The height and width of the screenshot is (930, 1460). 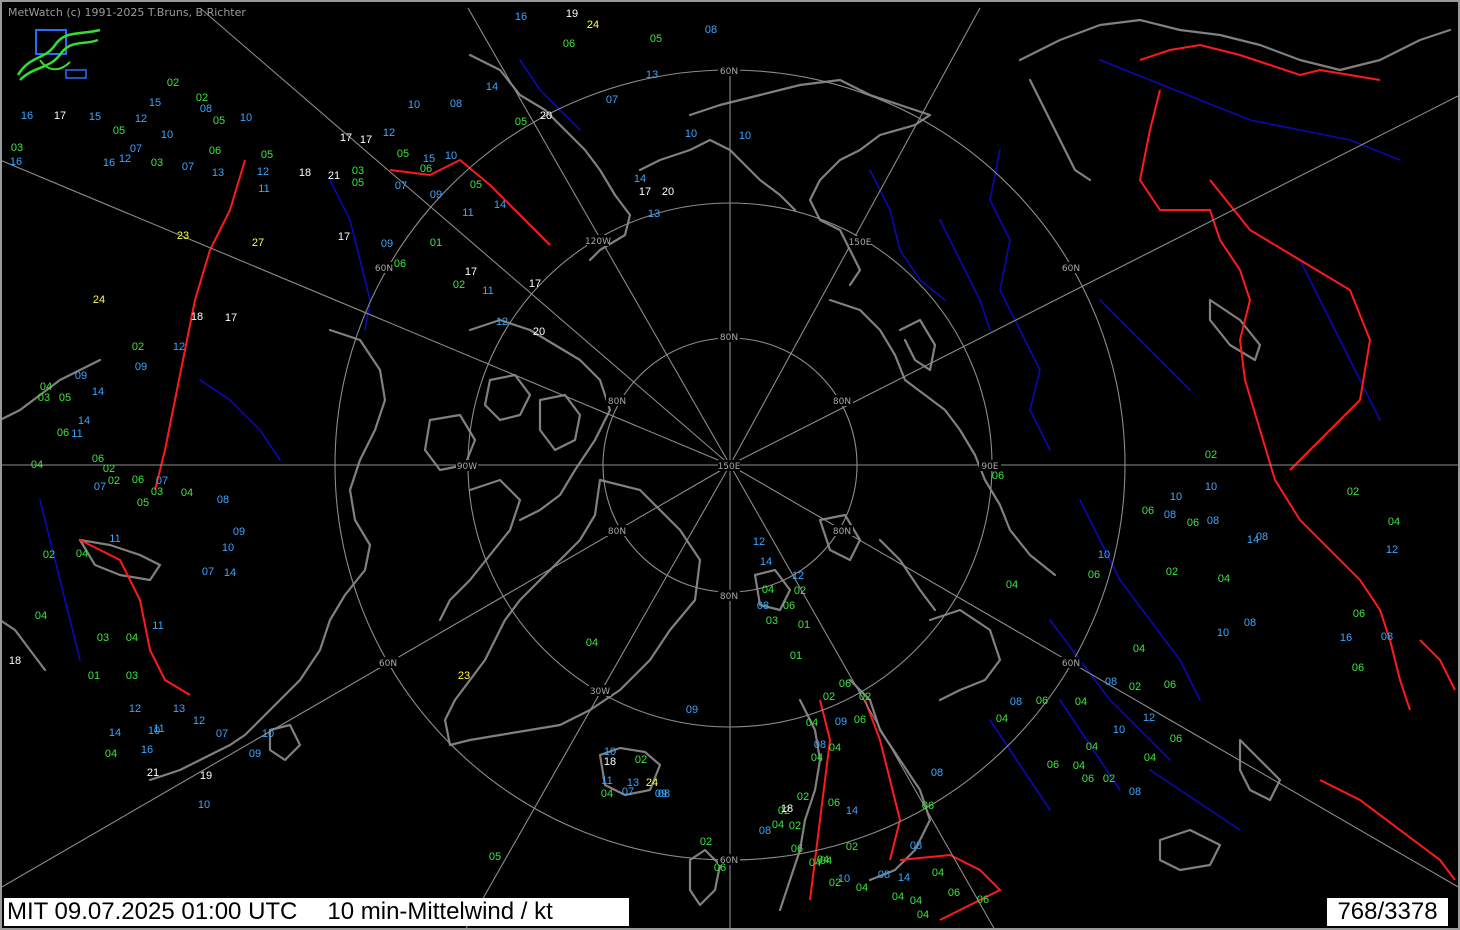 I want to click on graticule-label-30w: 30W, so click(x=600, y=692).